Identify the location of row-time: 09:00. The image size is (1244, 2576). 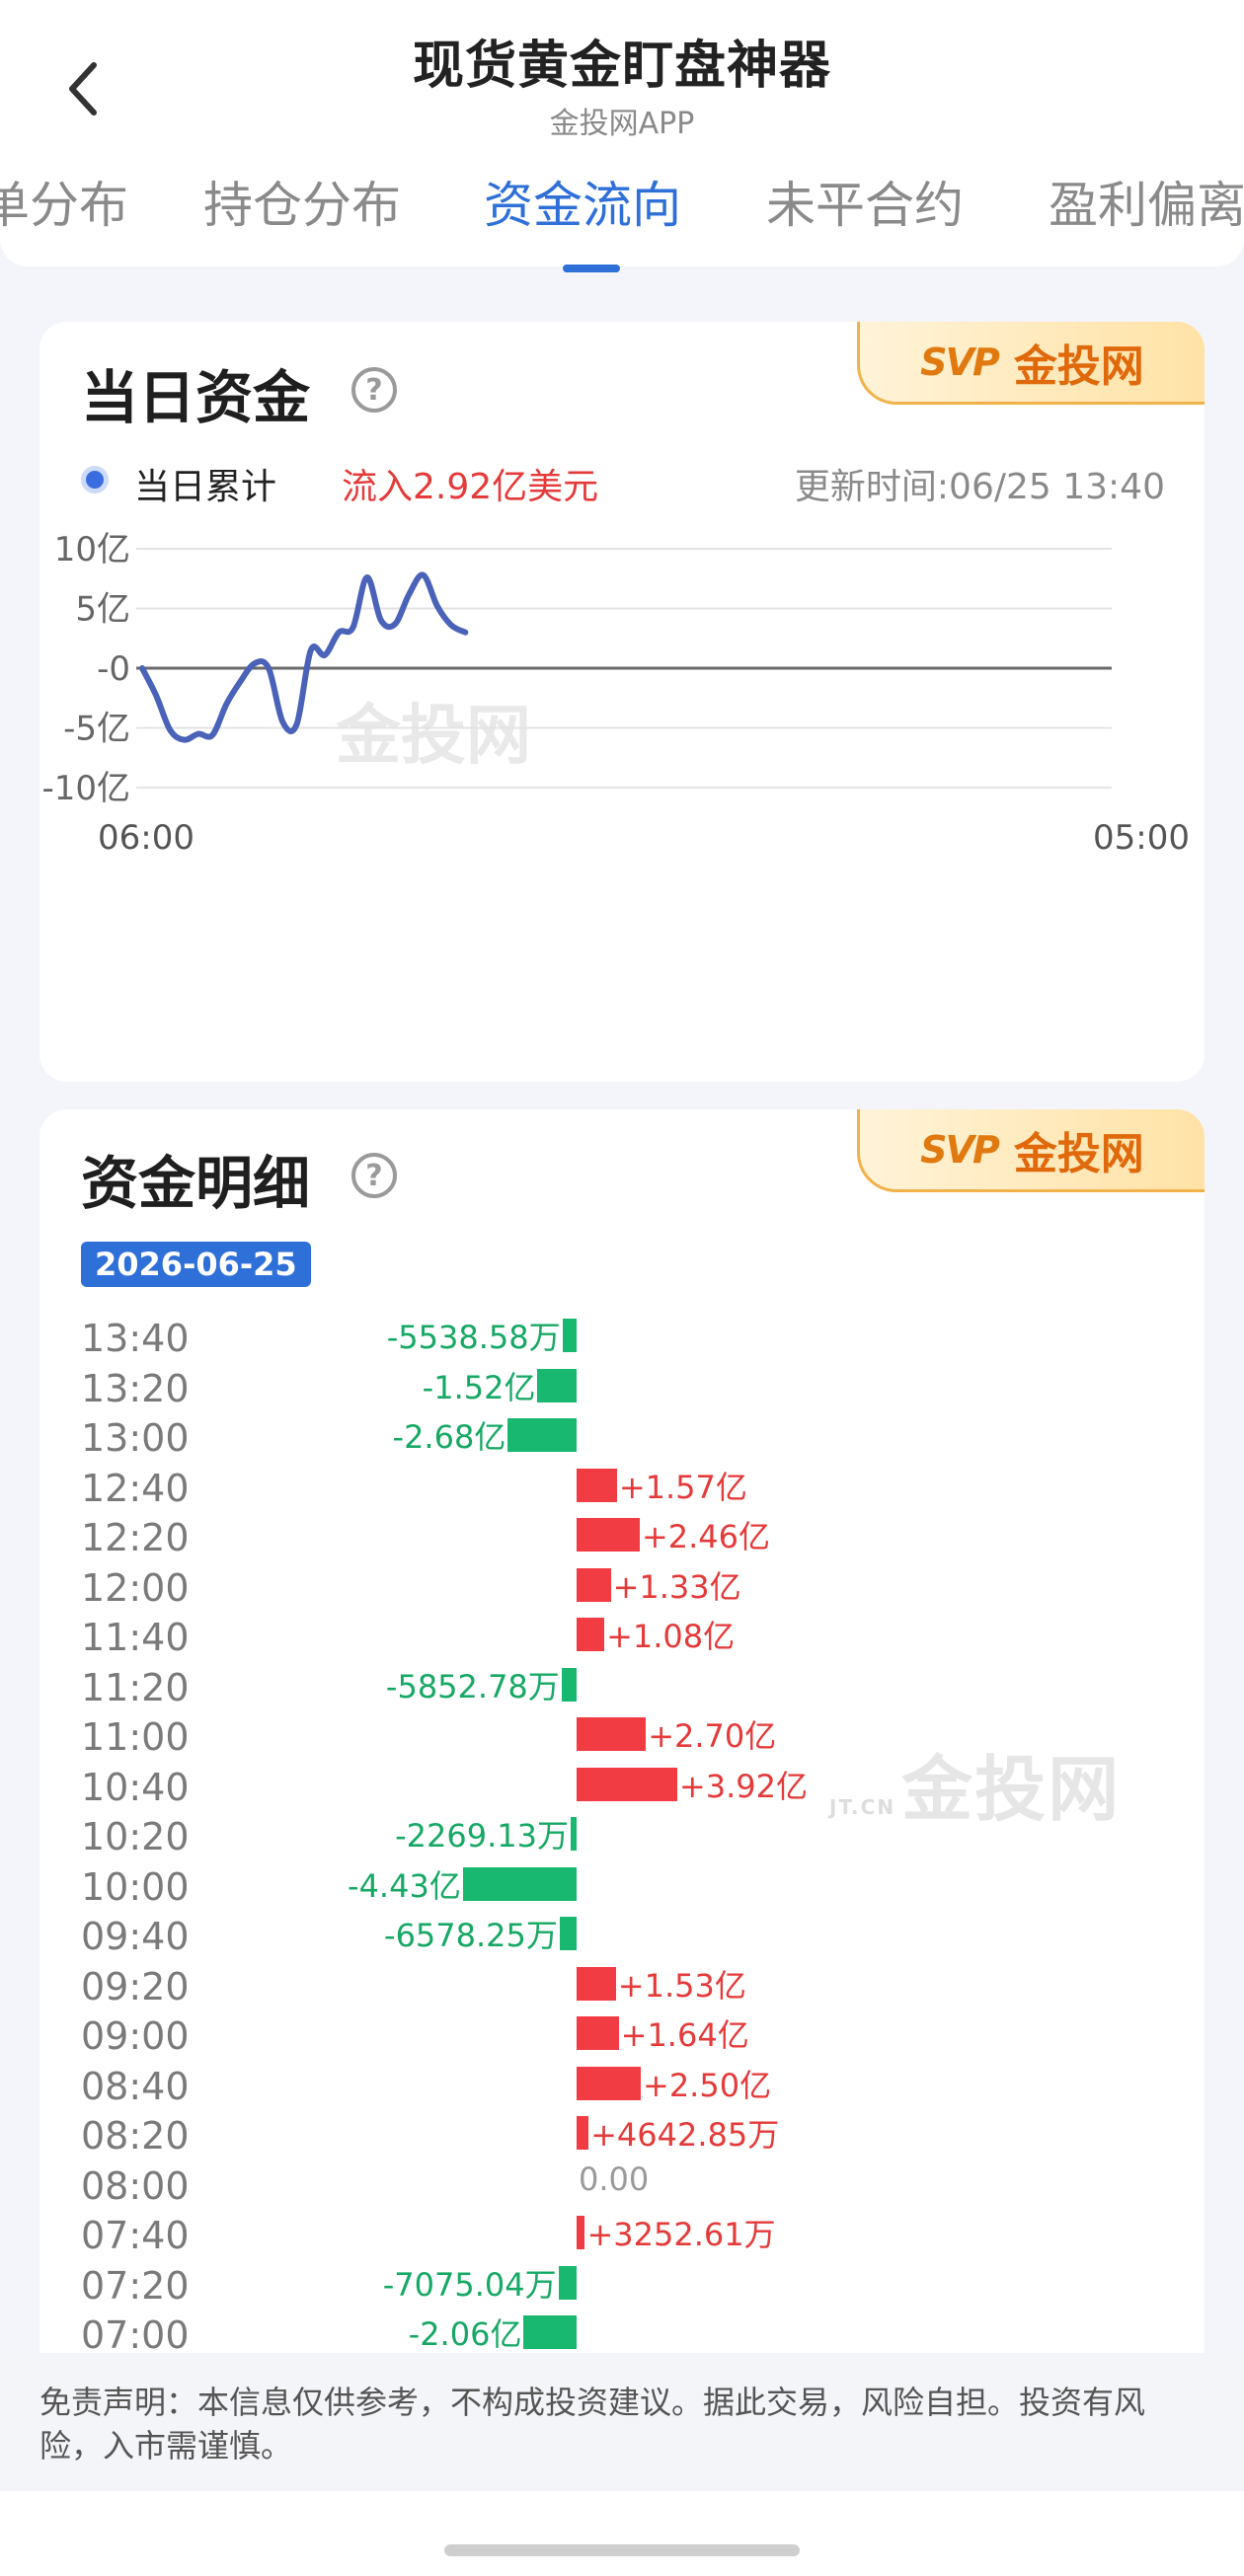
(135, 2036).